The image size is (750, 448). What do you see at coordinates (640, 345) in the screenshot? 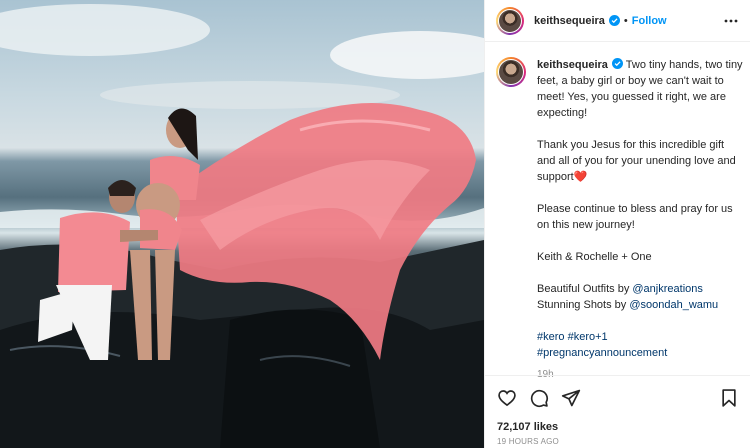
I see `caption-hashtags: #kero #kero+1 #pregnancyannouncement` at bounding box center [640, 345].